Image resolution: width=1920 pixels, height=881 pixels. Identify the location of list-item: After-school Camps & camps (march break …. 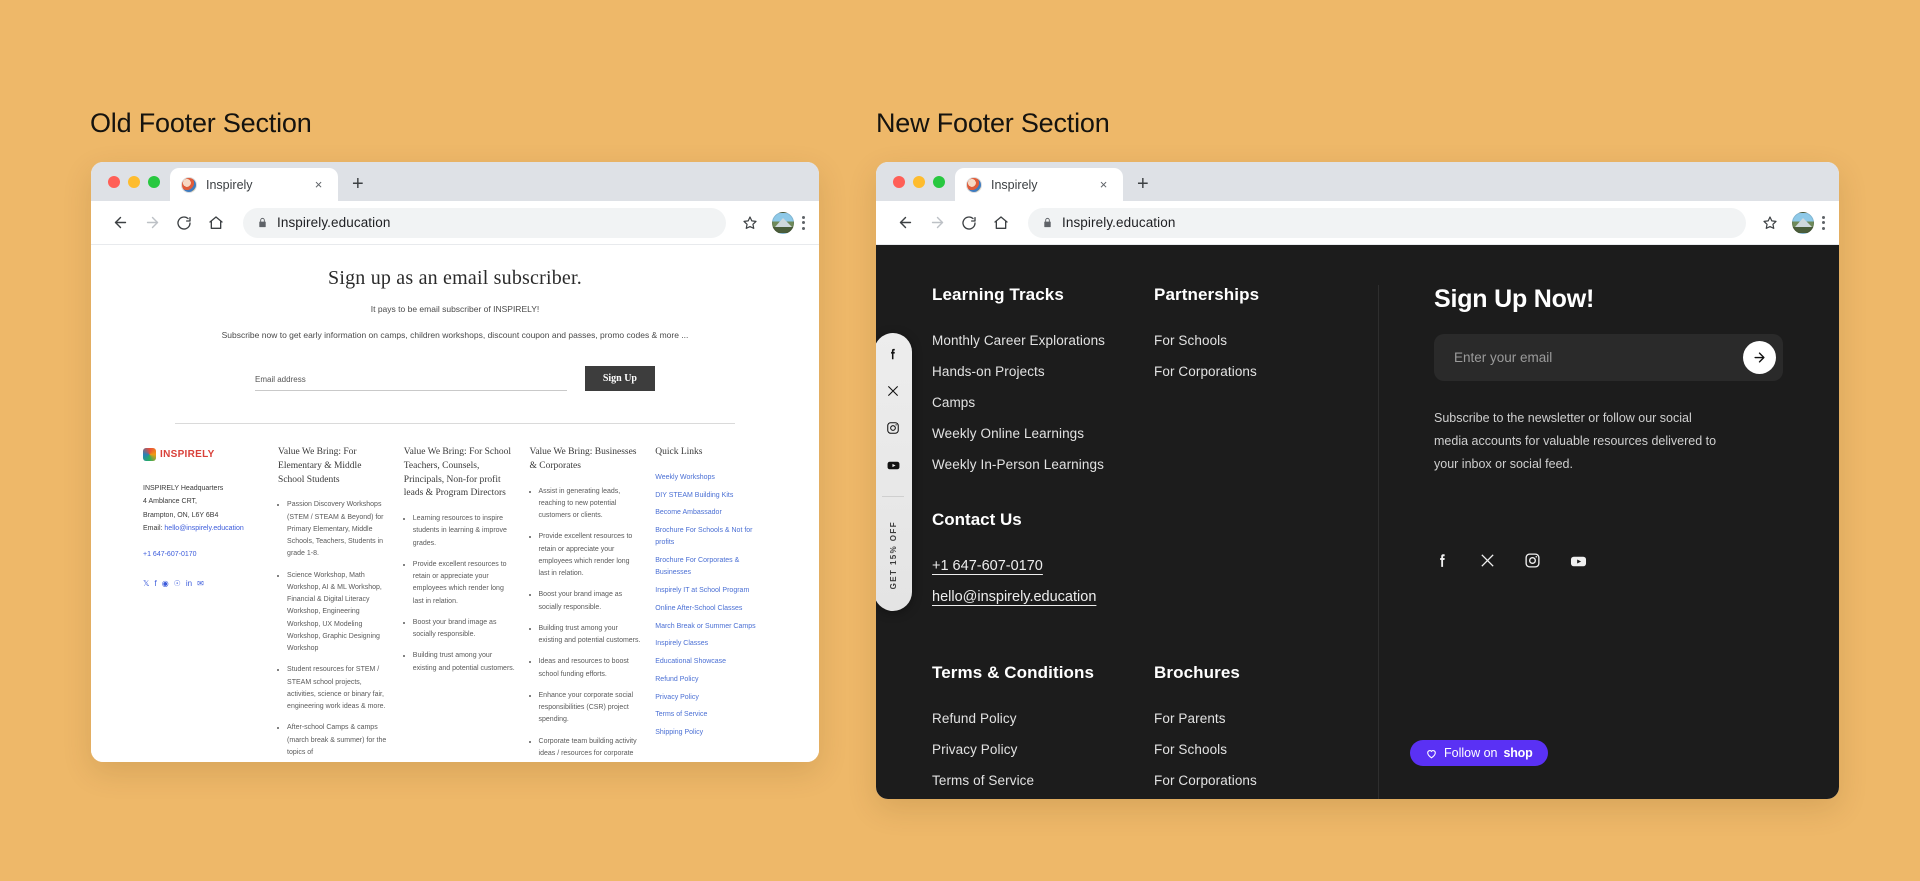
(338, 740).